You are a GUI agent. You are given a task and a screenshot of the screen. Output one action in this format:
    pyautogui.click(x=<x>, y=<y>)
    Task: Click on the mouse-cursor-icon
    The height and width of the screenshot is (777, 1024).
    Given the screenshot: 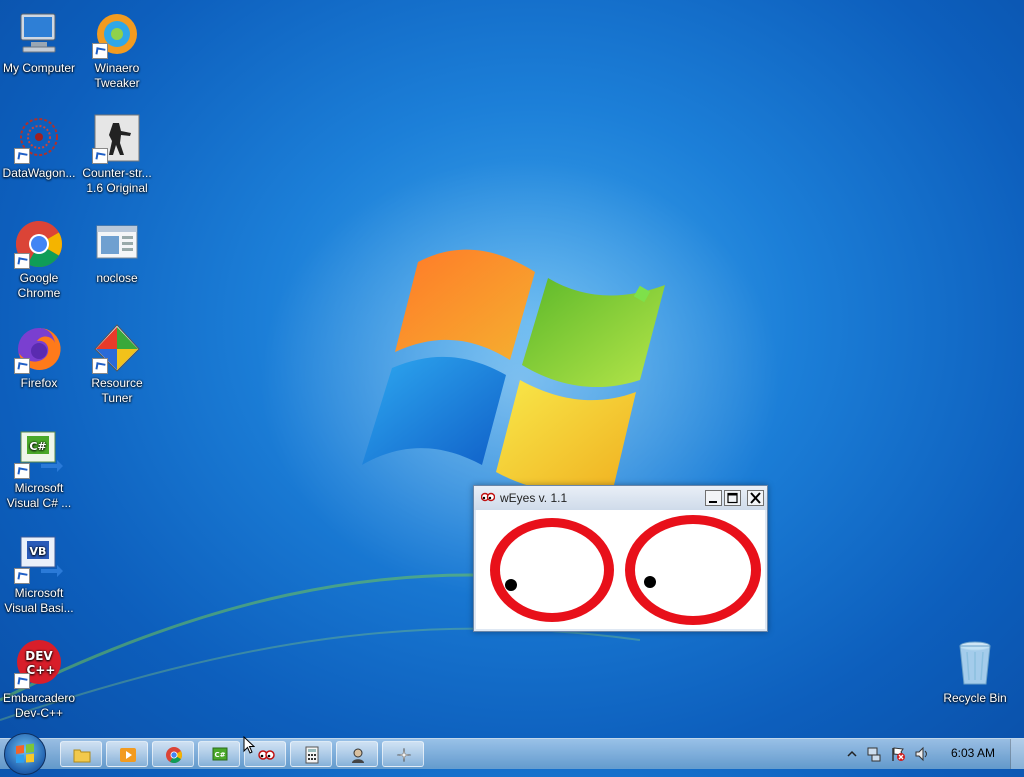 What is the action you would take?
    pyautogui.click(x=249, y=745)
    